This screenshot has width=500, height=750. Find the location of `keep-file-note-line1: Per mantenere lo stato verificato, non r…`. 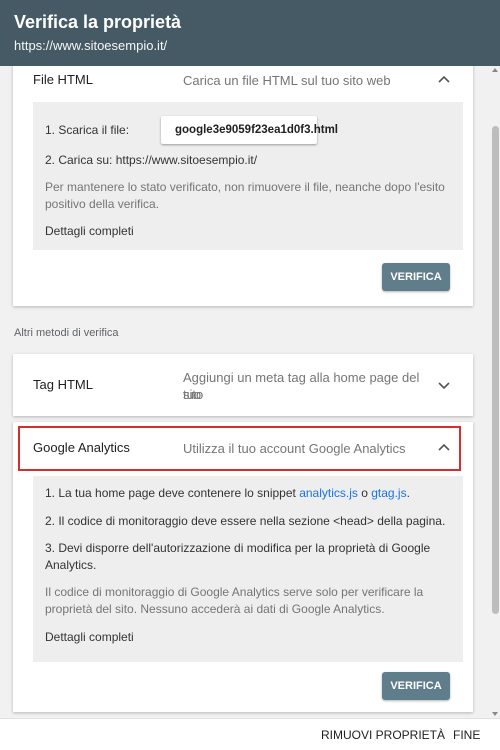

keep-file-note-line1: Per mantenere lo stato verificato, non r… is located at coordinates (245, 187).